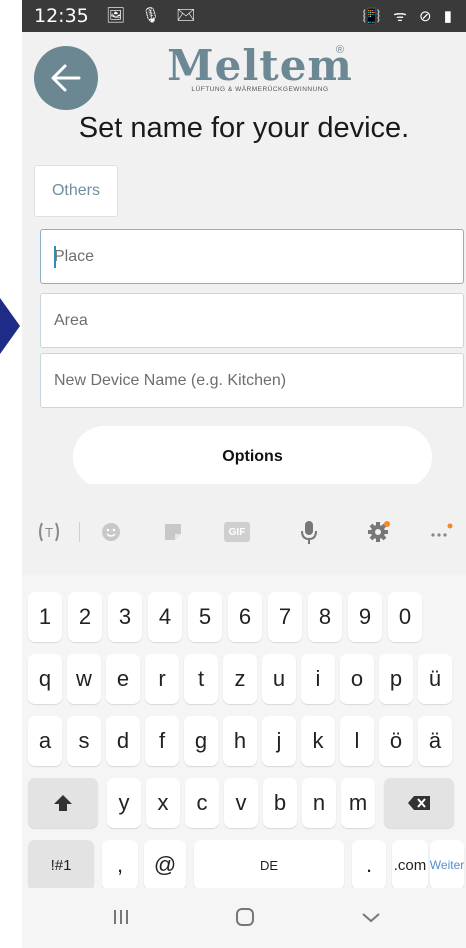  I want to click on device-name-input, so click(252, 380).